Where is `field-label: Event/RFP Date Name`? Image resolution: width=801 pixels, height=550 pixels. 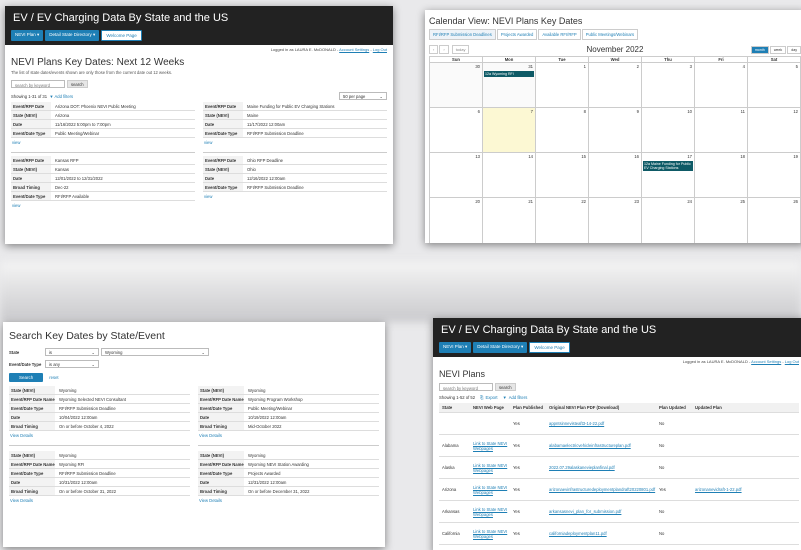 field-label: Event/RFP Date Name is located at coordinates (32, 464).